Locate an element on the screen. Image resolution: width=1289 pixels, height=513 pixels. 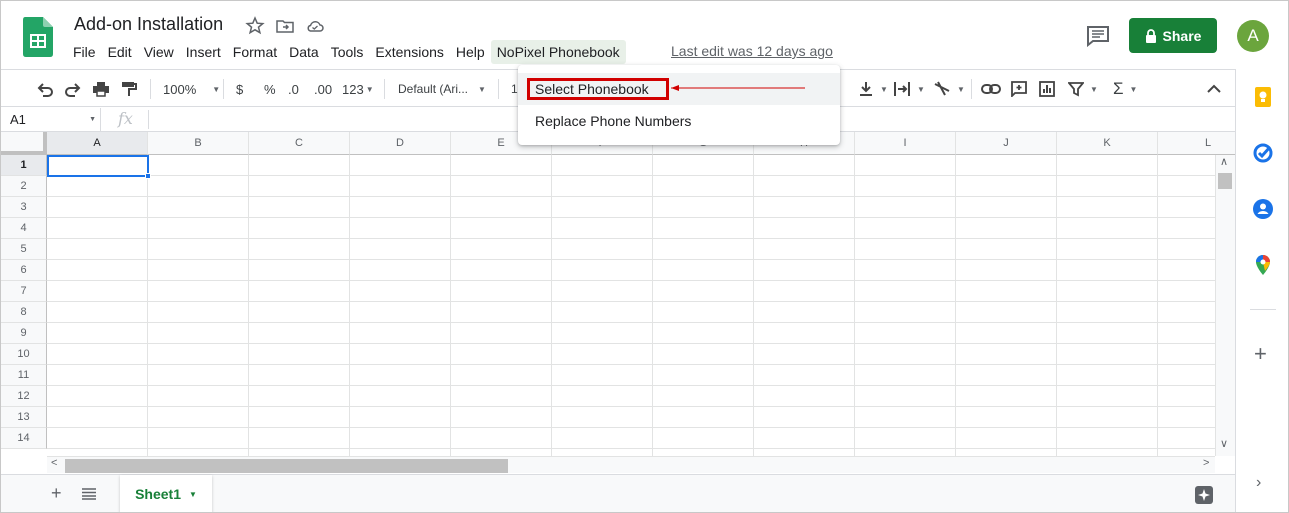
document-title: Add-on Installation is located at coordinates (148, 24).